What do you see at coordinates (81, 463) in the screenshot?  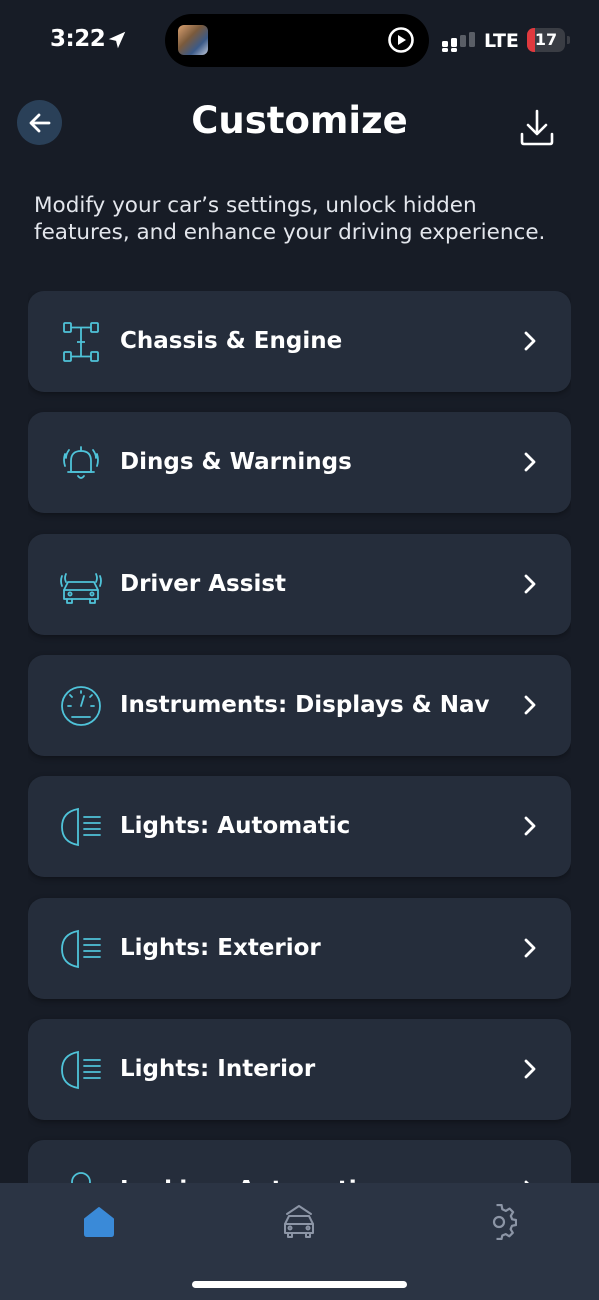 I see `bell-icon` at bounding box center [81, 463].